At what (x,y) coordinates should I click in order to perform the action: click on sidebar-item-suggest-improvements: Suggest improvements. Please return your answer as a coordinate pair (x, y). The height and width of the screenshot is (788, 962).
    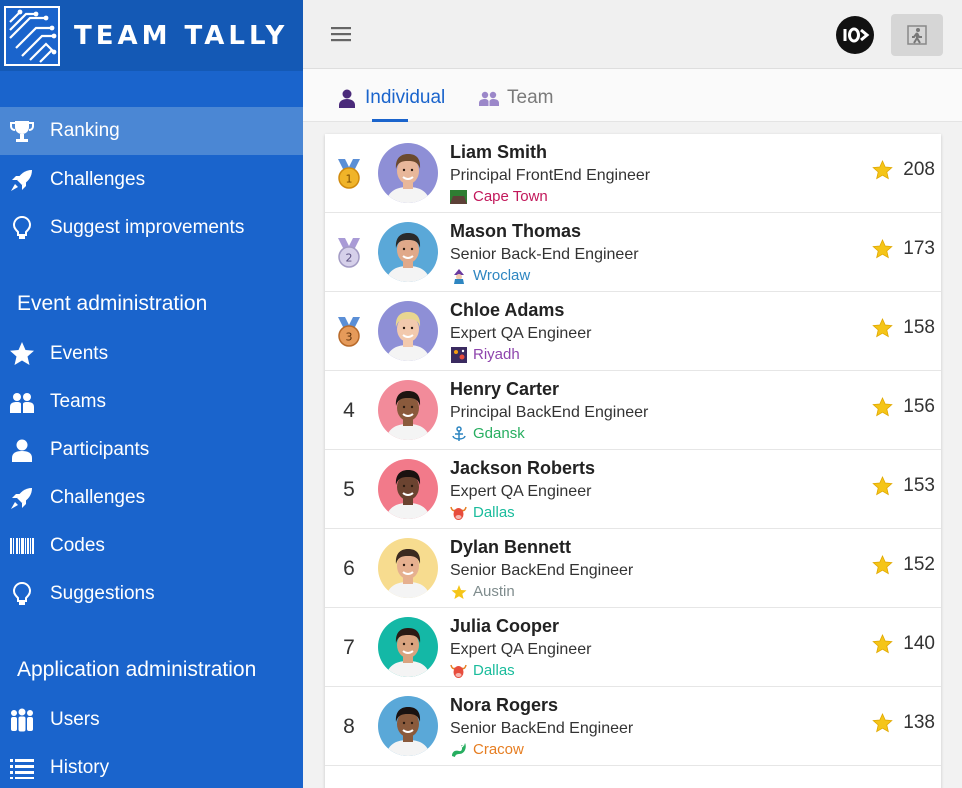
    Looking at the image, I should click on (151, 228).